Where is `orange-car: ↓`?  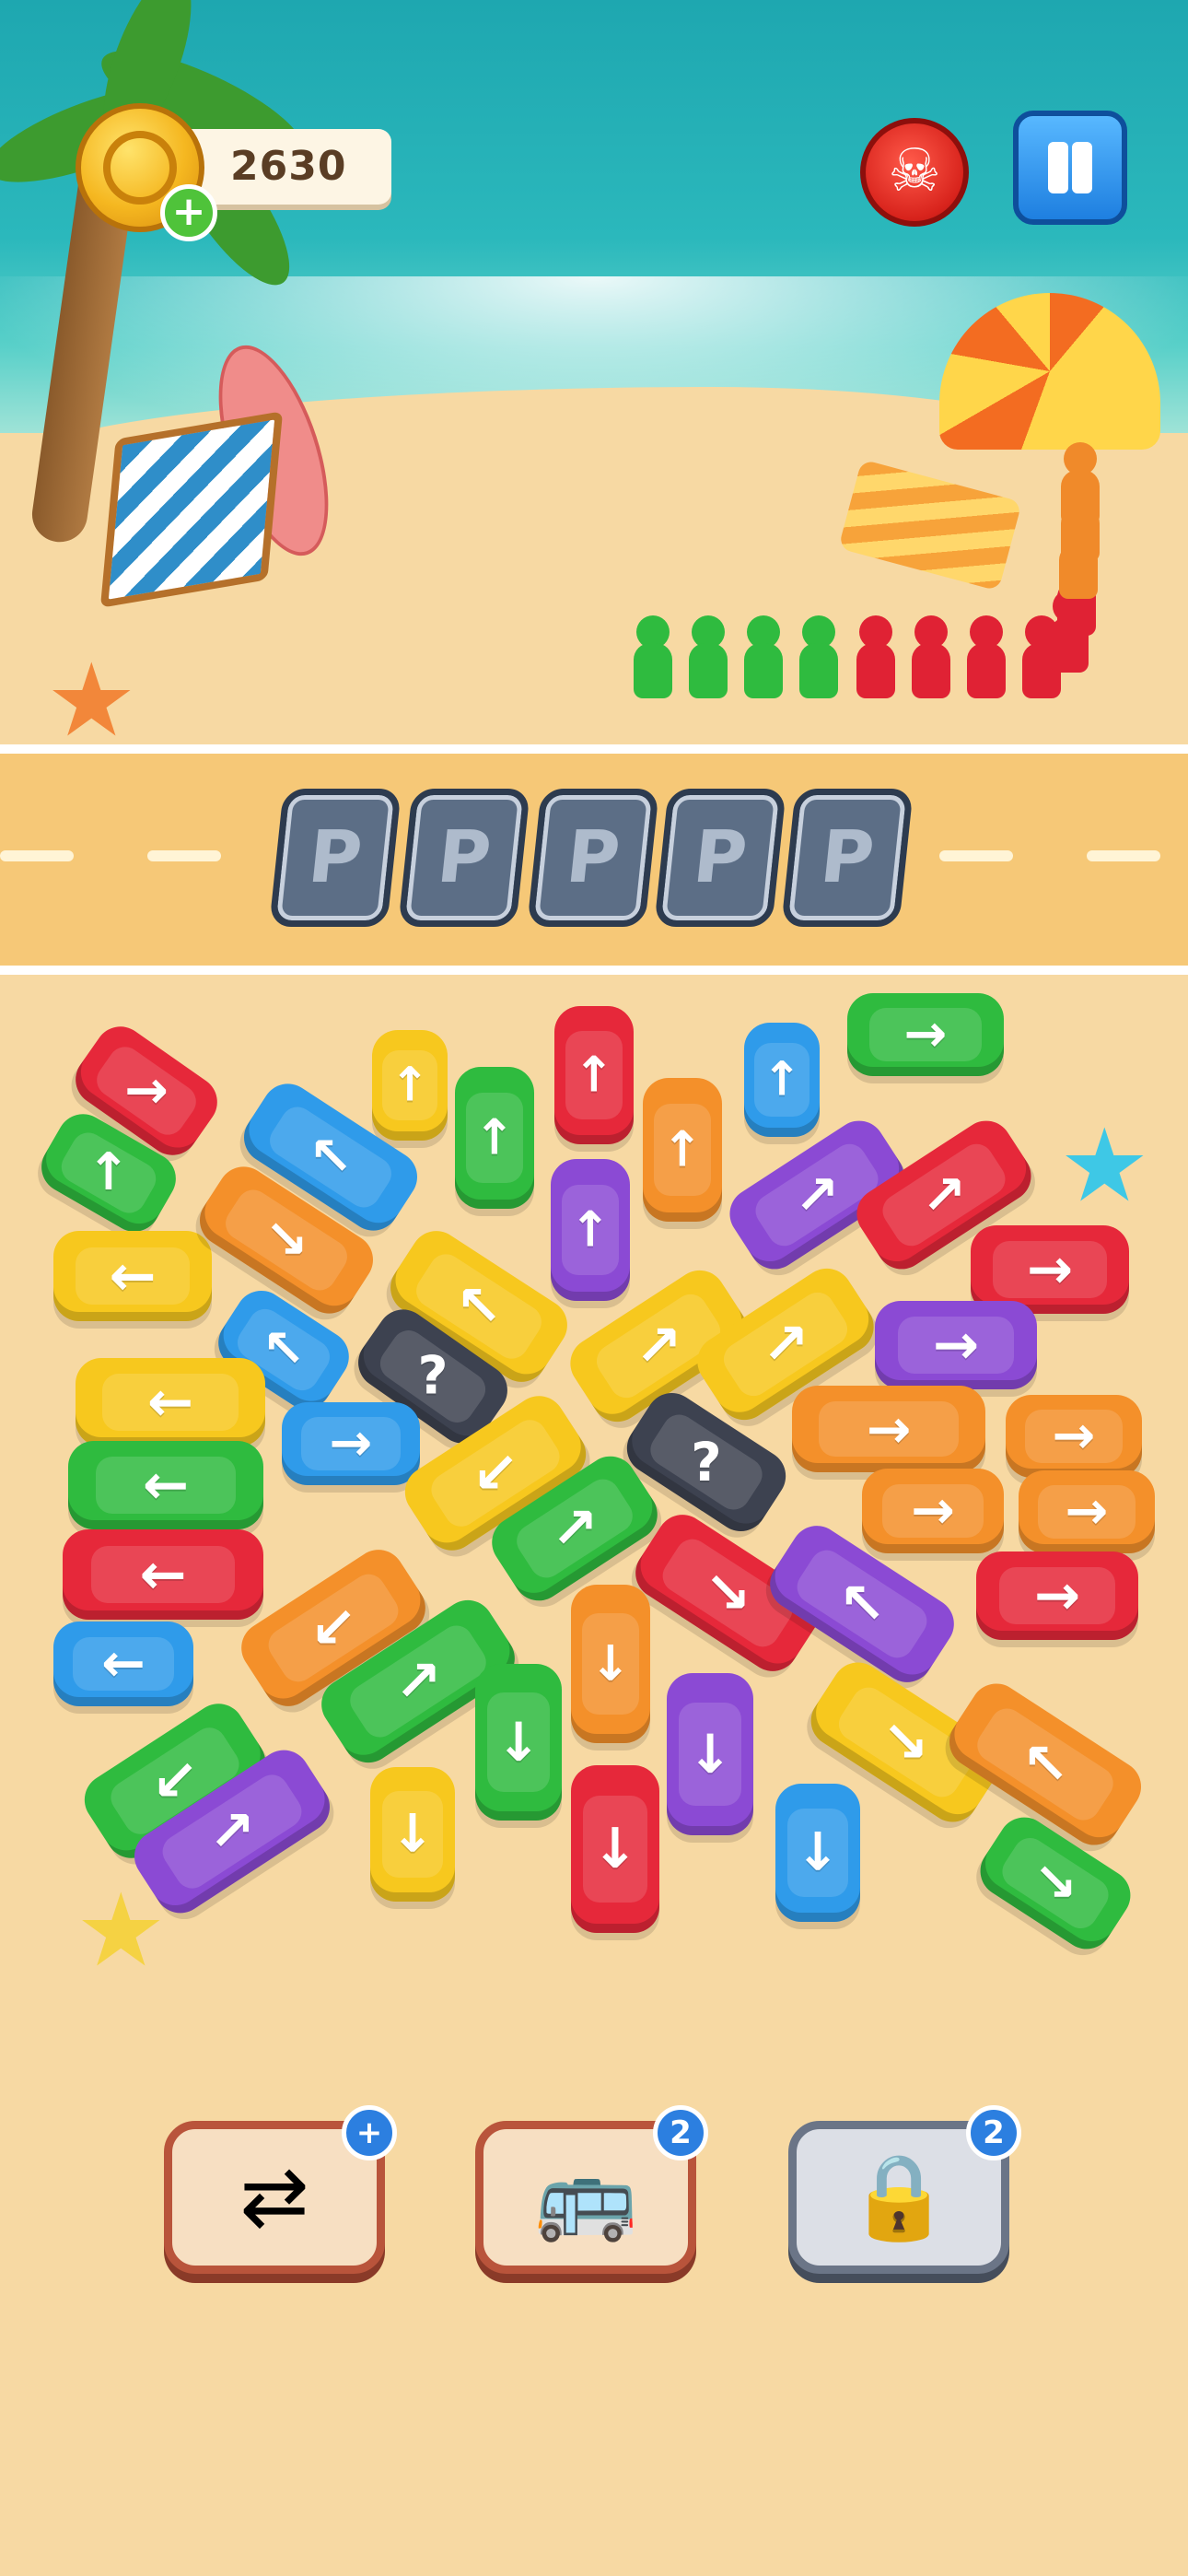
orange-car: ↓ is located at coordinates (610, 1664).